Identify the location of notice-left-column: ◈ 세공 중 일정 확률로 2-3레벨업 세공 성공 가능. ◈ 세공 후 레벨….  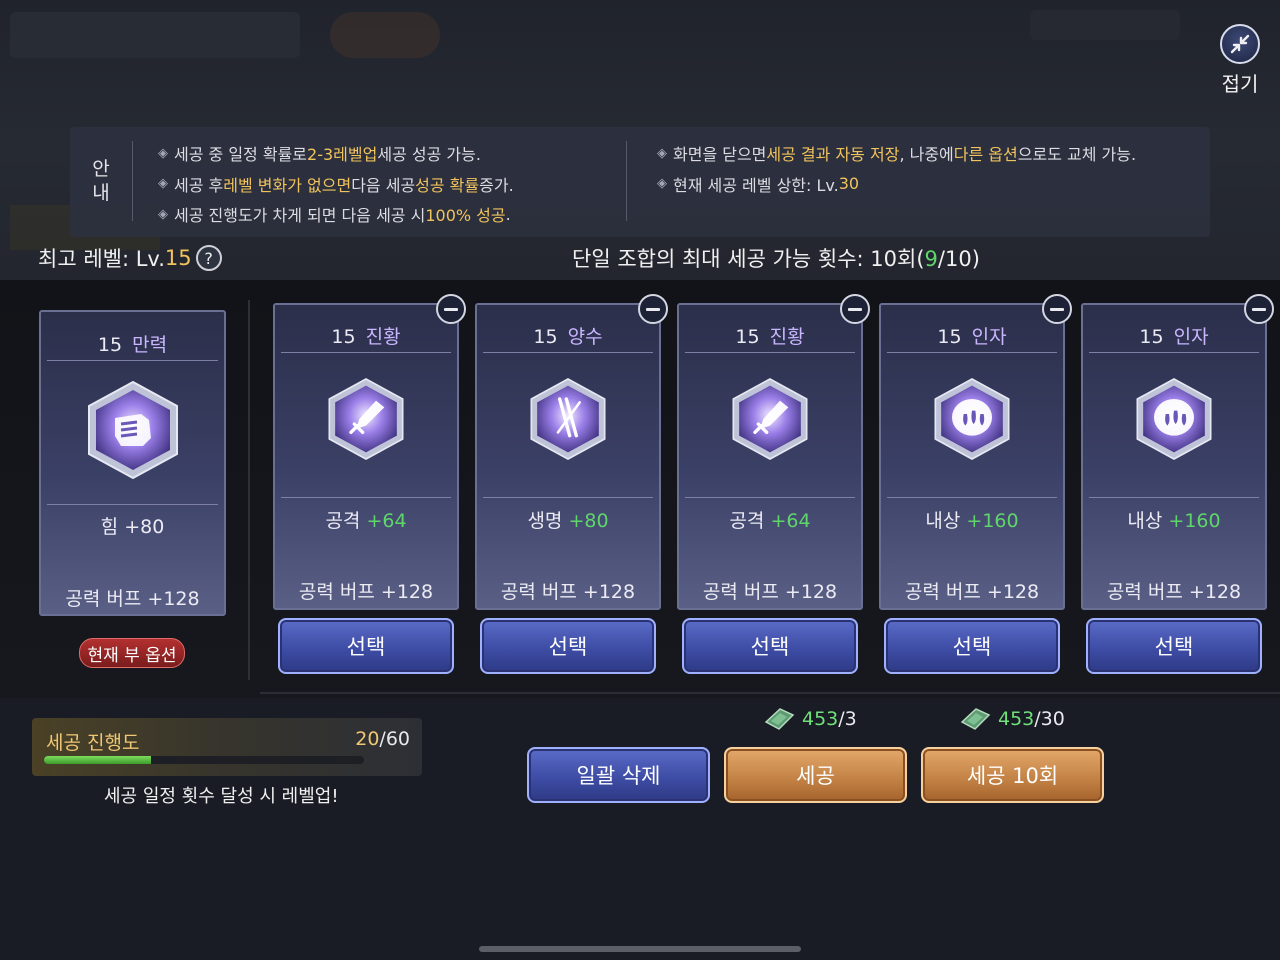
(336, 184).